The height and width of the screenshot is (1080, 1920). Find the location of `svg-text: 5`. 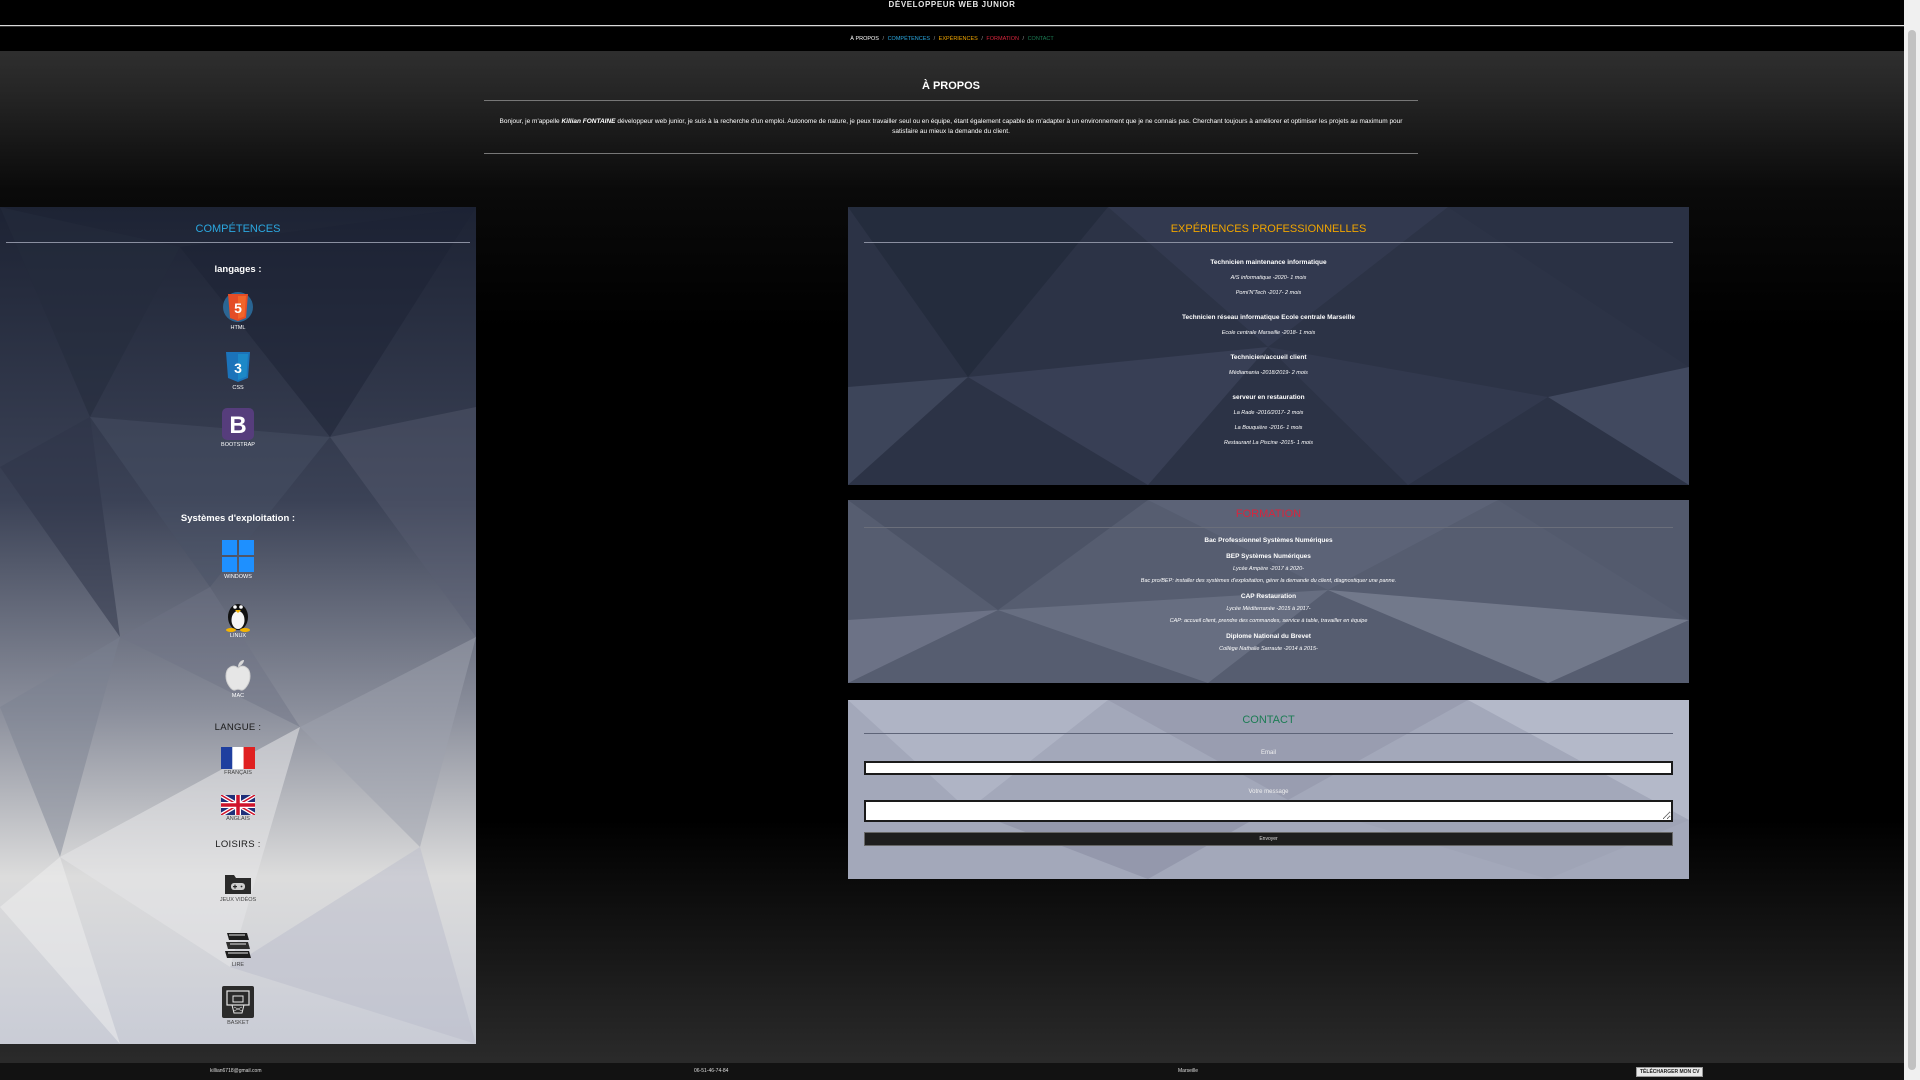

svg-text: 5 is located at coordinates (238, 308).